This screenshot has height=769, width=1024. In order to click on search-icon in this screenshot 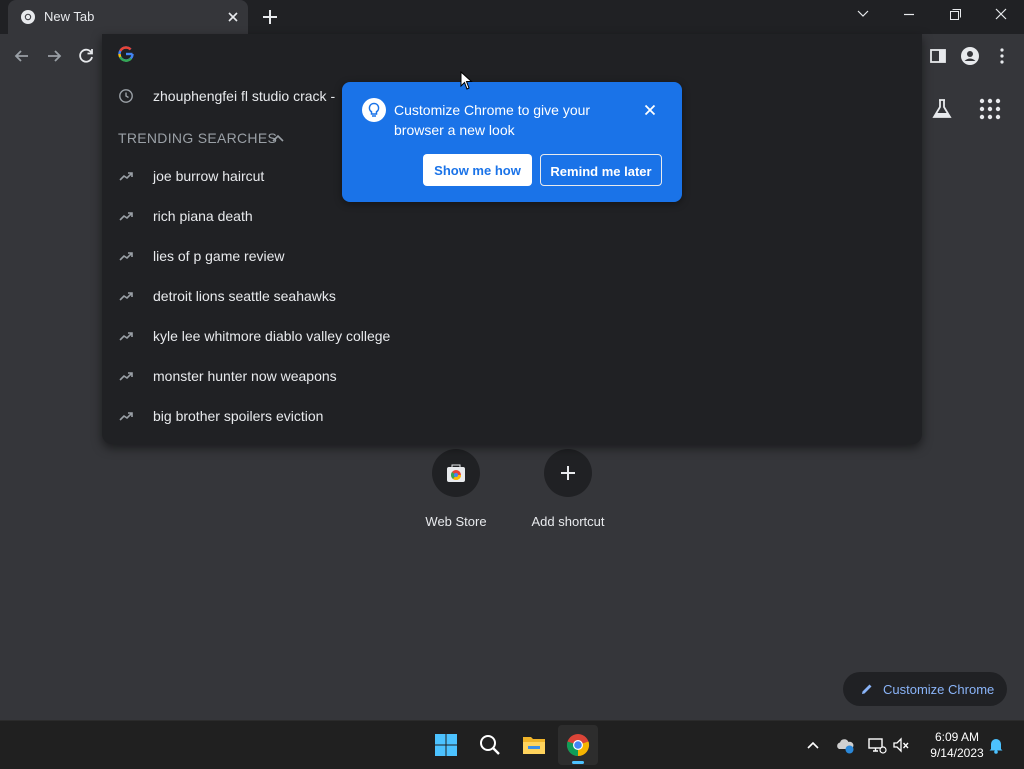, I will do `click(490, 745)`.